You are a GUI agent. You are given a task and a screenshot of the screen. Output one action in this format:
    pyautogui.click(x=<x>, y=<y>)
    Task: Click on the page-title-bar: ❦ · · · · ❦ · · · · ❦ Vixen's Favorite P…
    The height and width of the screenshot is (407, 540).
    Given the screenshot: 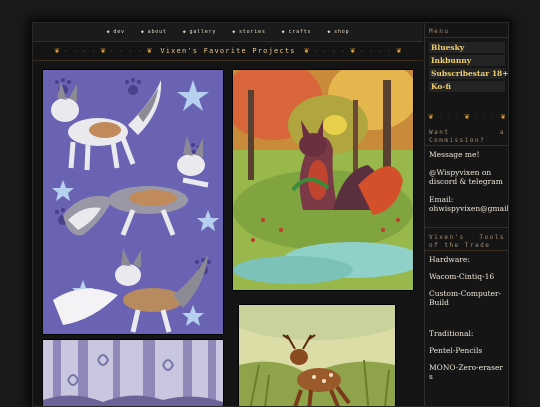 What is the action you would take?
    pyautogui.click(x=228, y=51)
    